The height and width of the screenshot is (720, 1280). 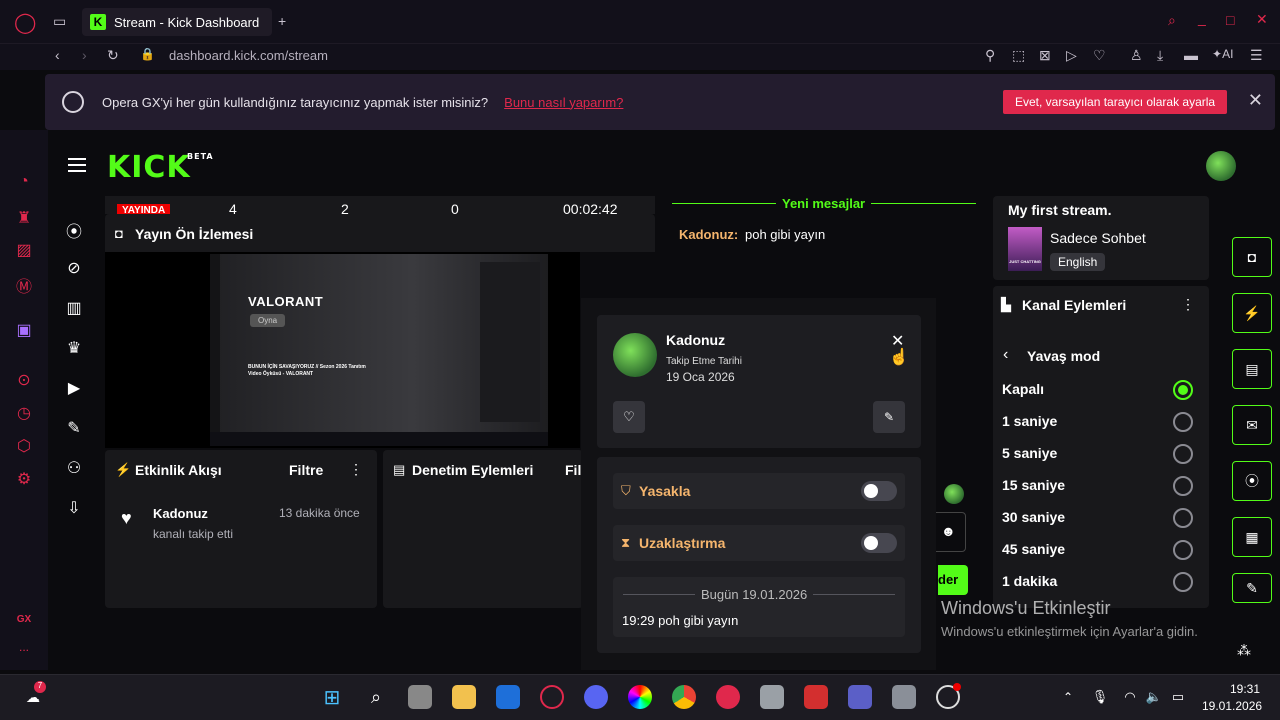 What do you see at coordinates (1098, 238) in the screenshot?
I see `category-name: Sadece Sohbet` at bounding box center [1098, 238].